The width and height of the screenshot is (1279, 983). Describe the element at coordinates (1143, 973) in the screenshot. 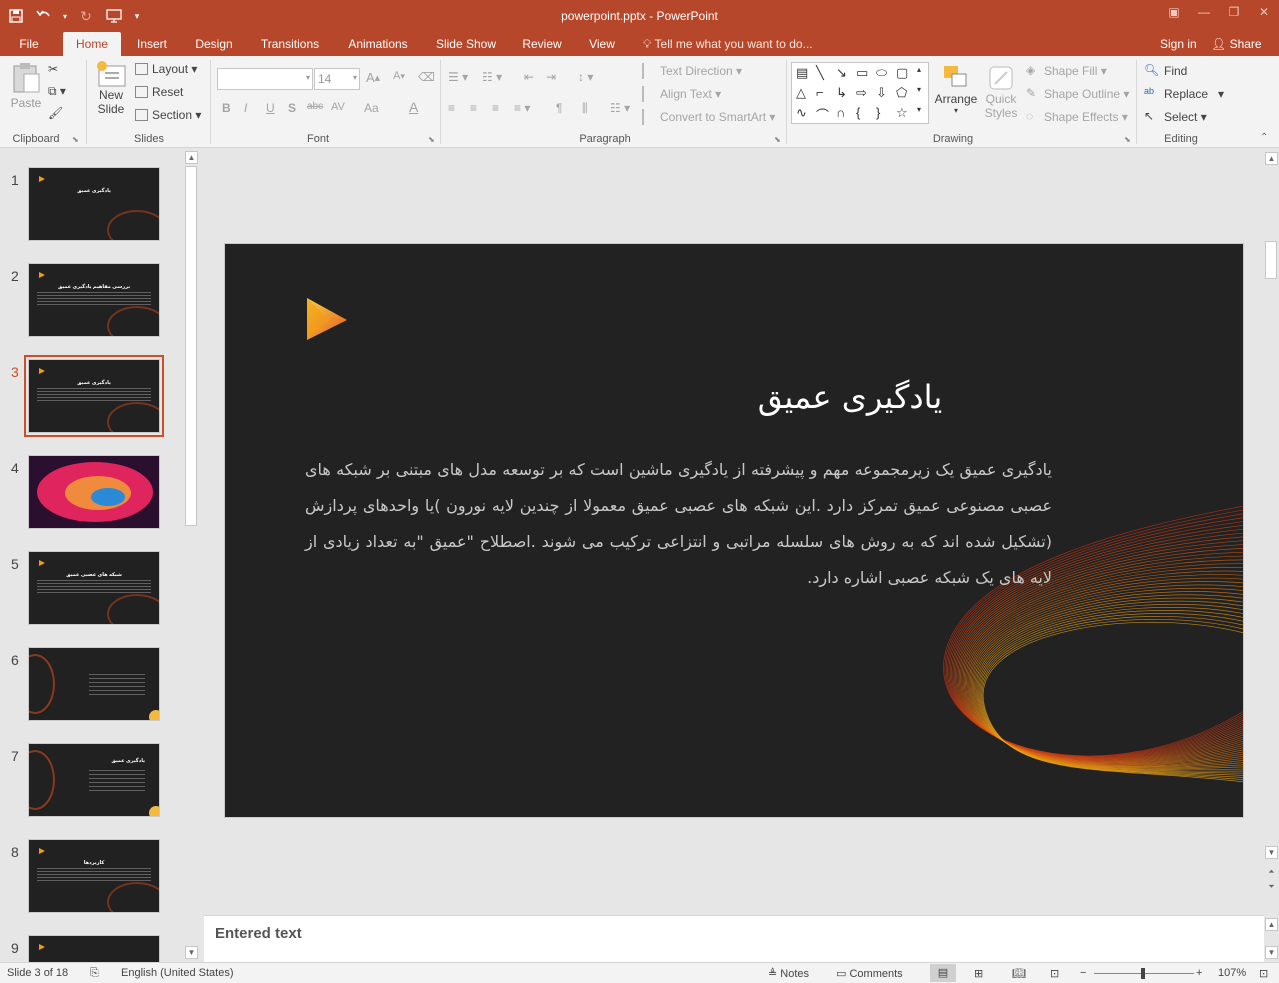

I see `zoom-slider-knob` at that location.